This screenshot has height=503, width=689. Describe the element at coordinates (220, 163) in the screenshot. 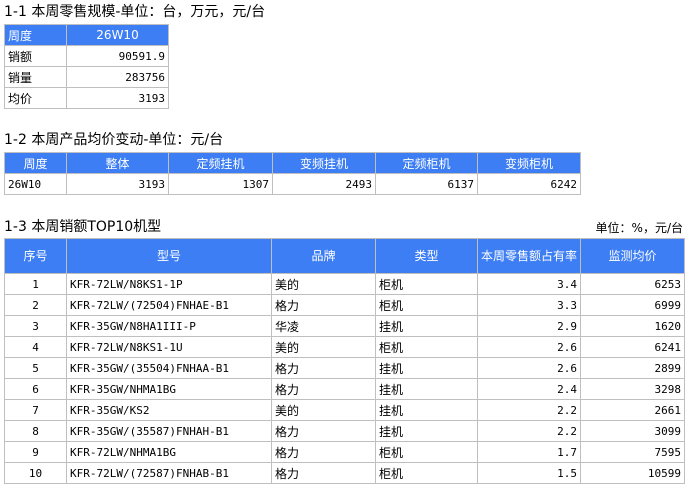

I see `col-header: 定频挂机` at that location.